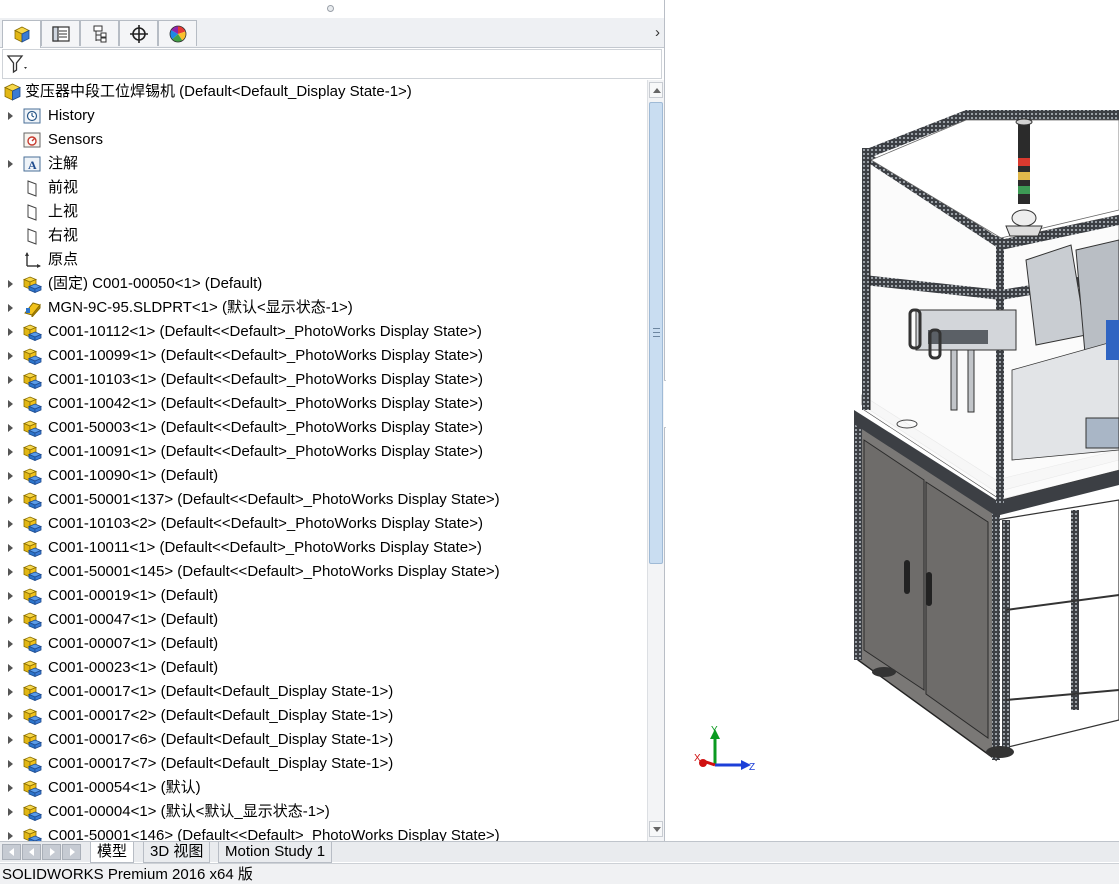 The height and width of the screenshot is (884, 1119). What do you see at coordinates (323, 284) in the screenshot?
I see `tree-item: (固定) C001-00050<1> (Default)` at bounding box center [323, 284].